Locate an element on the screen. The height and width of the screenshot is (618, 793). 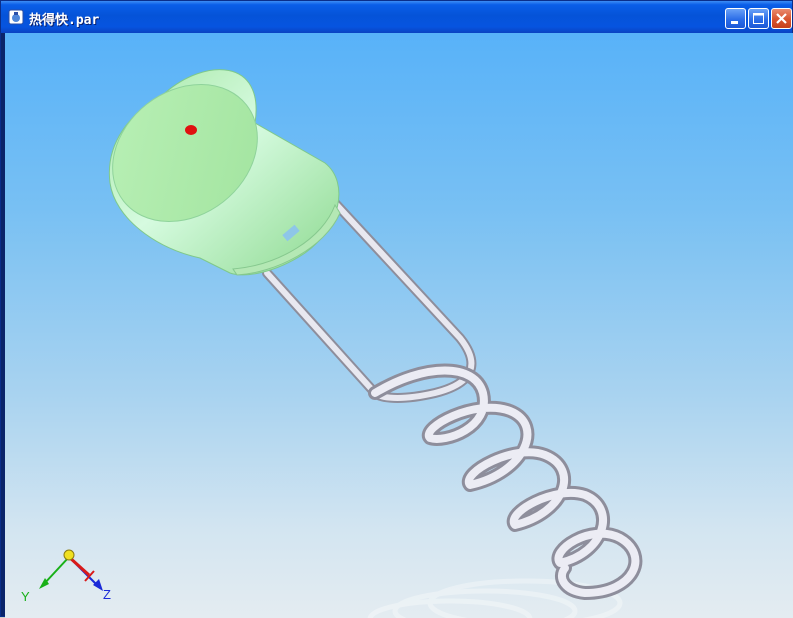
title-bar: 热得快.par is located at coordinates (396, 17).